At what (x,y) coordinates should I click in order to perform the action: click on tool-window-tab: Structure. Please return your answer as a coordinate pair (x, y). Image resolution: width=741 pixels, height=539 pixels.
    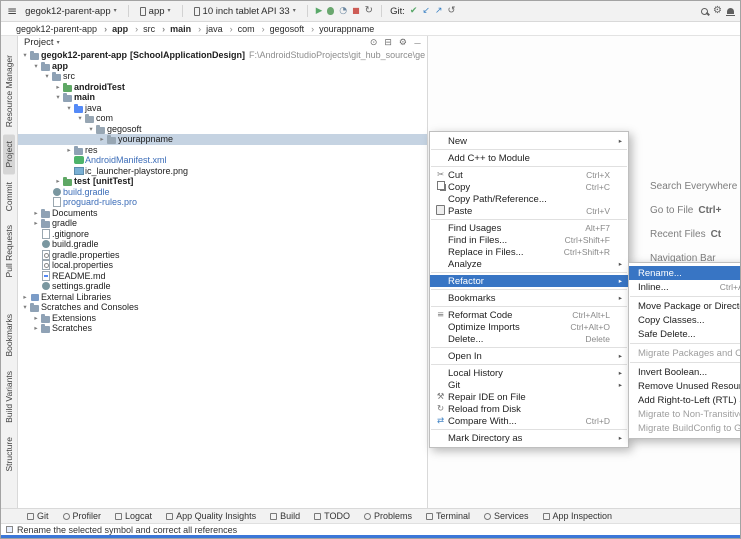
    Looking at the image, I should click on (9, 454).